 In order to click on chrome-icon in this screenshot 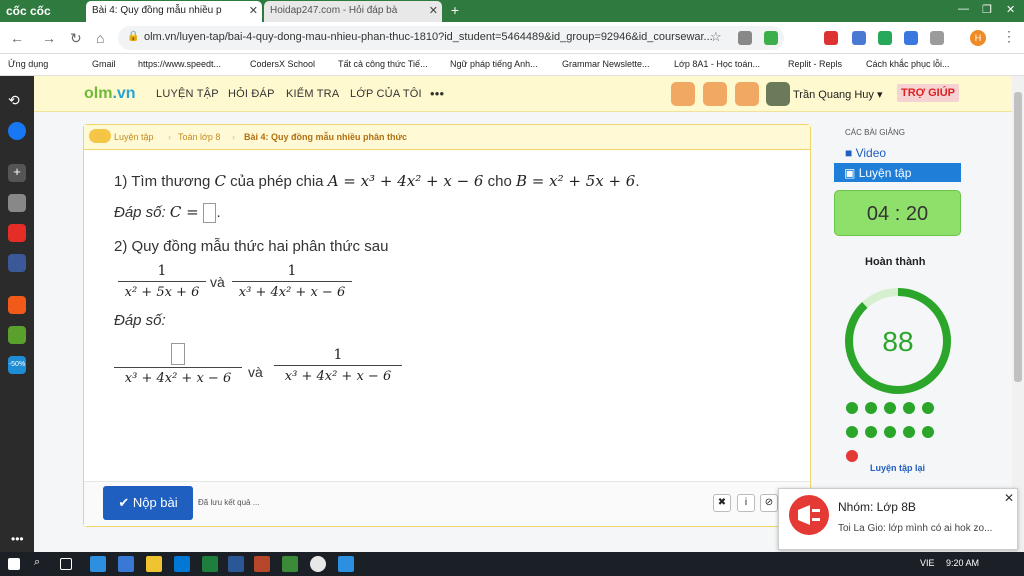, I will do `click(318, 564)`.